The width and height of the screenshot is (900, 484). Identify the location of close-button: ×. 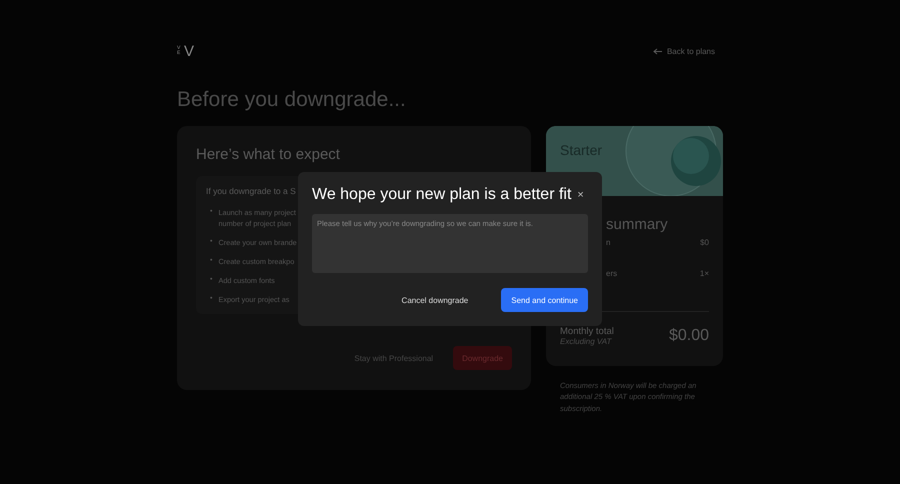
(580, 195).